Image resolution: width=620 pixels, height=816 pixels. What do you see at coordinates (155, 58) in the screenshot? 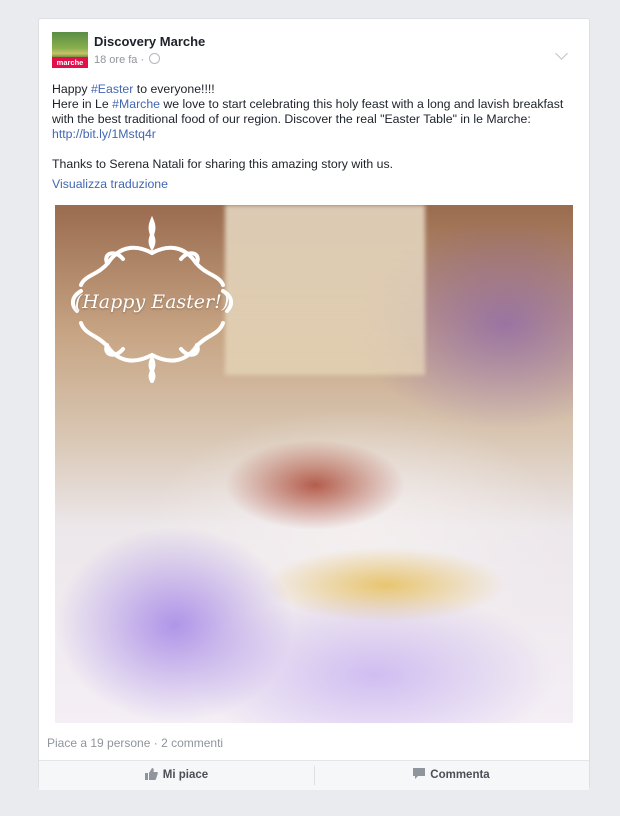
I see `globe-icon` at bounding box center [155, 58].